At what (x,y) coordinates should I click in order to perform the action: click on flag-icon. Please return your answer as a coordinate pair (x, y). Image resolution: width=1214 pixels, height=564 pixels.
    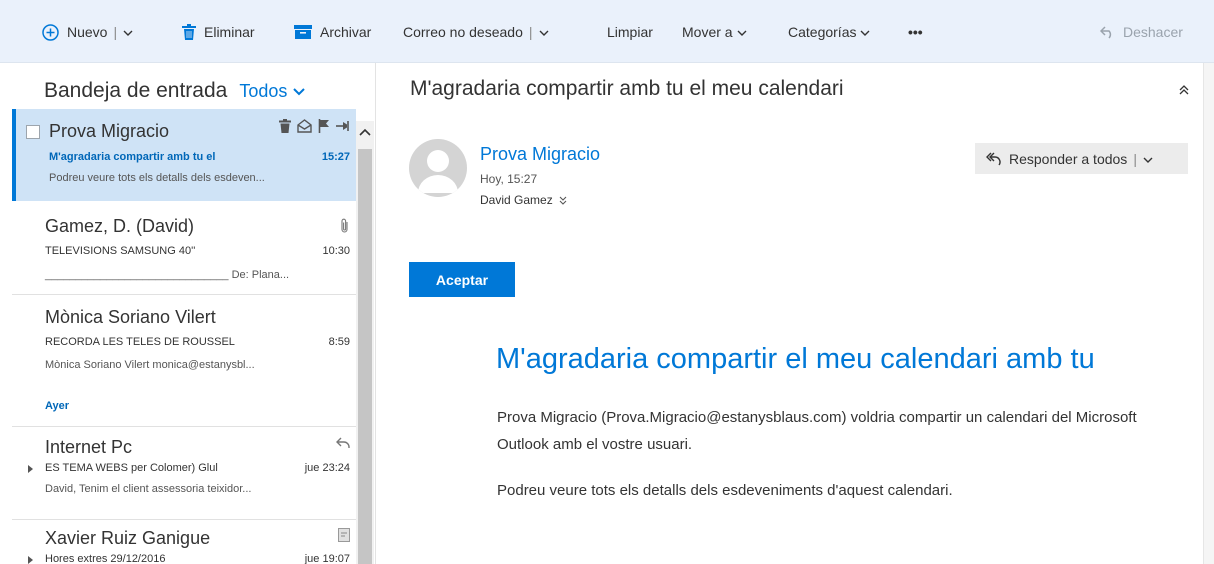
    Looking at the image, I should click on (324, 126).